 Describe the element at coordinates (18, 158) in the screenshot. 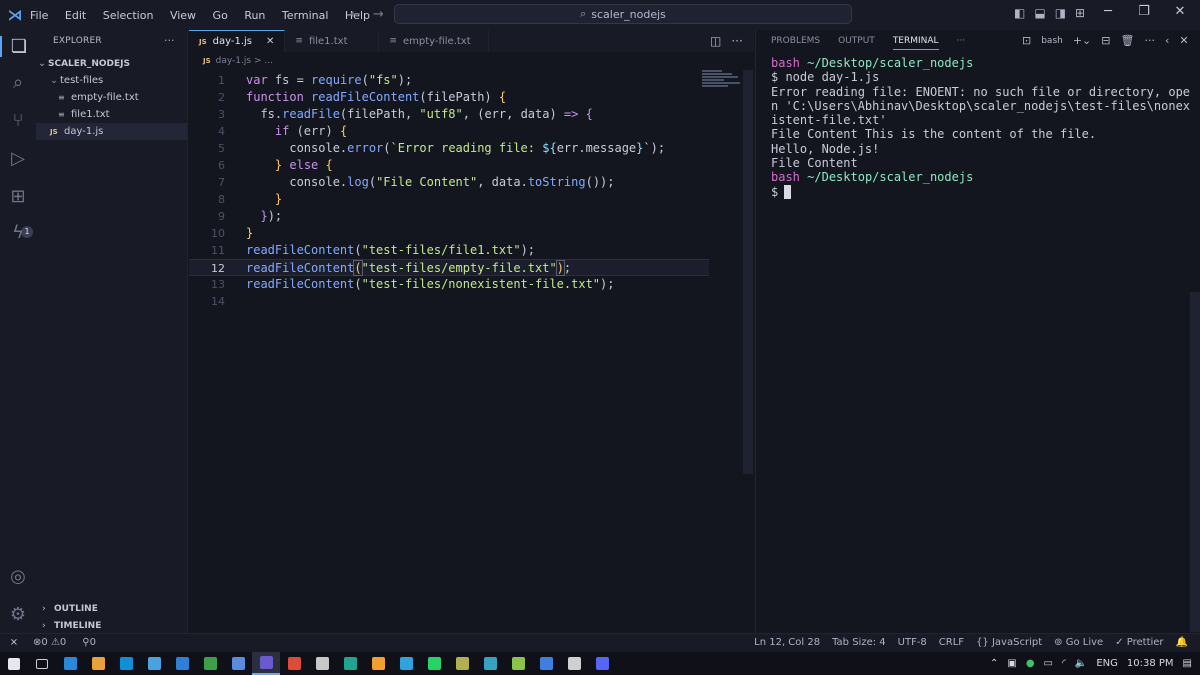

I see `run-debug-icon: ▷` at that location.